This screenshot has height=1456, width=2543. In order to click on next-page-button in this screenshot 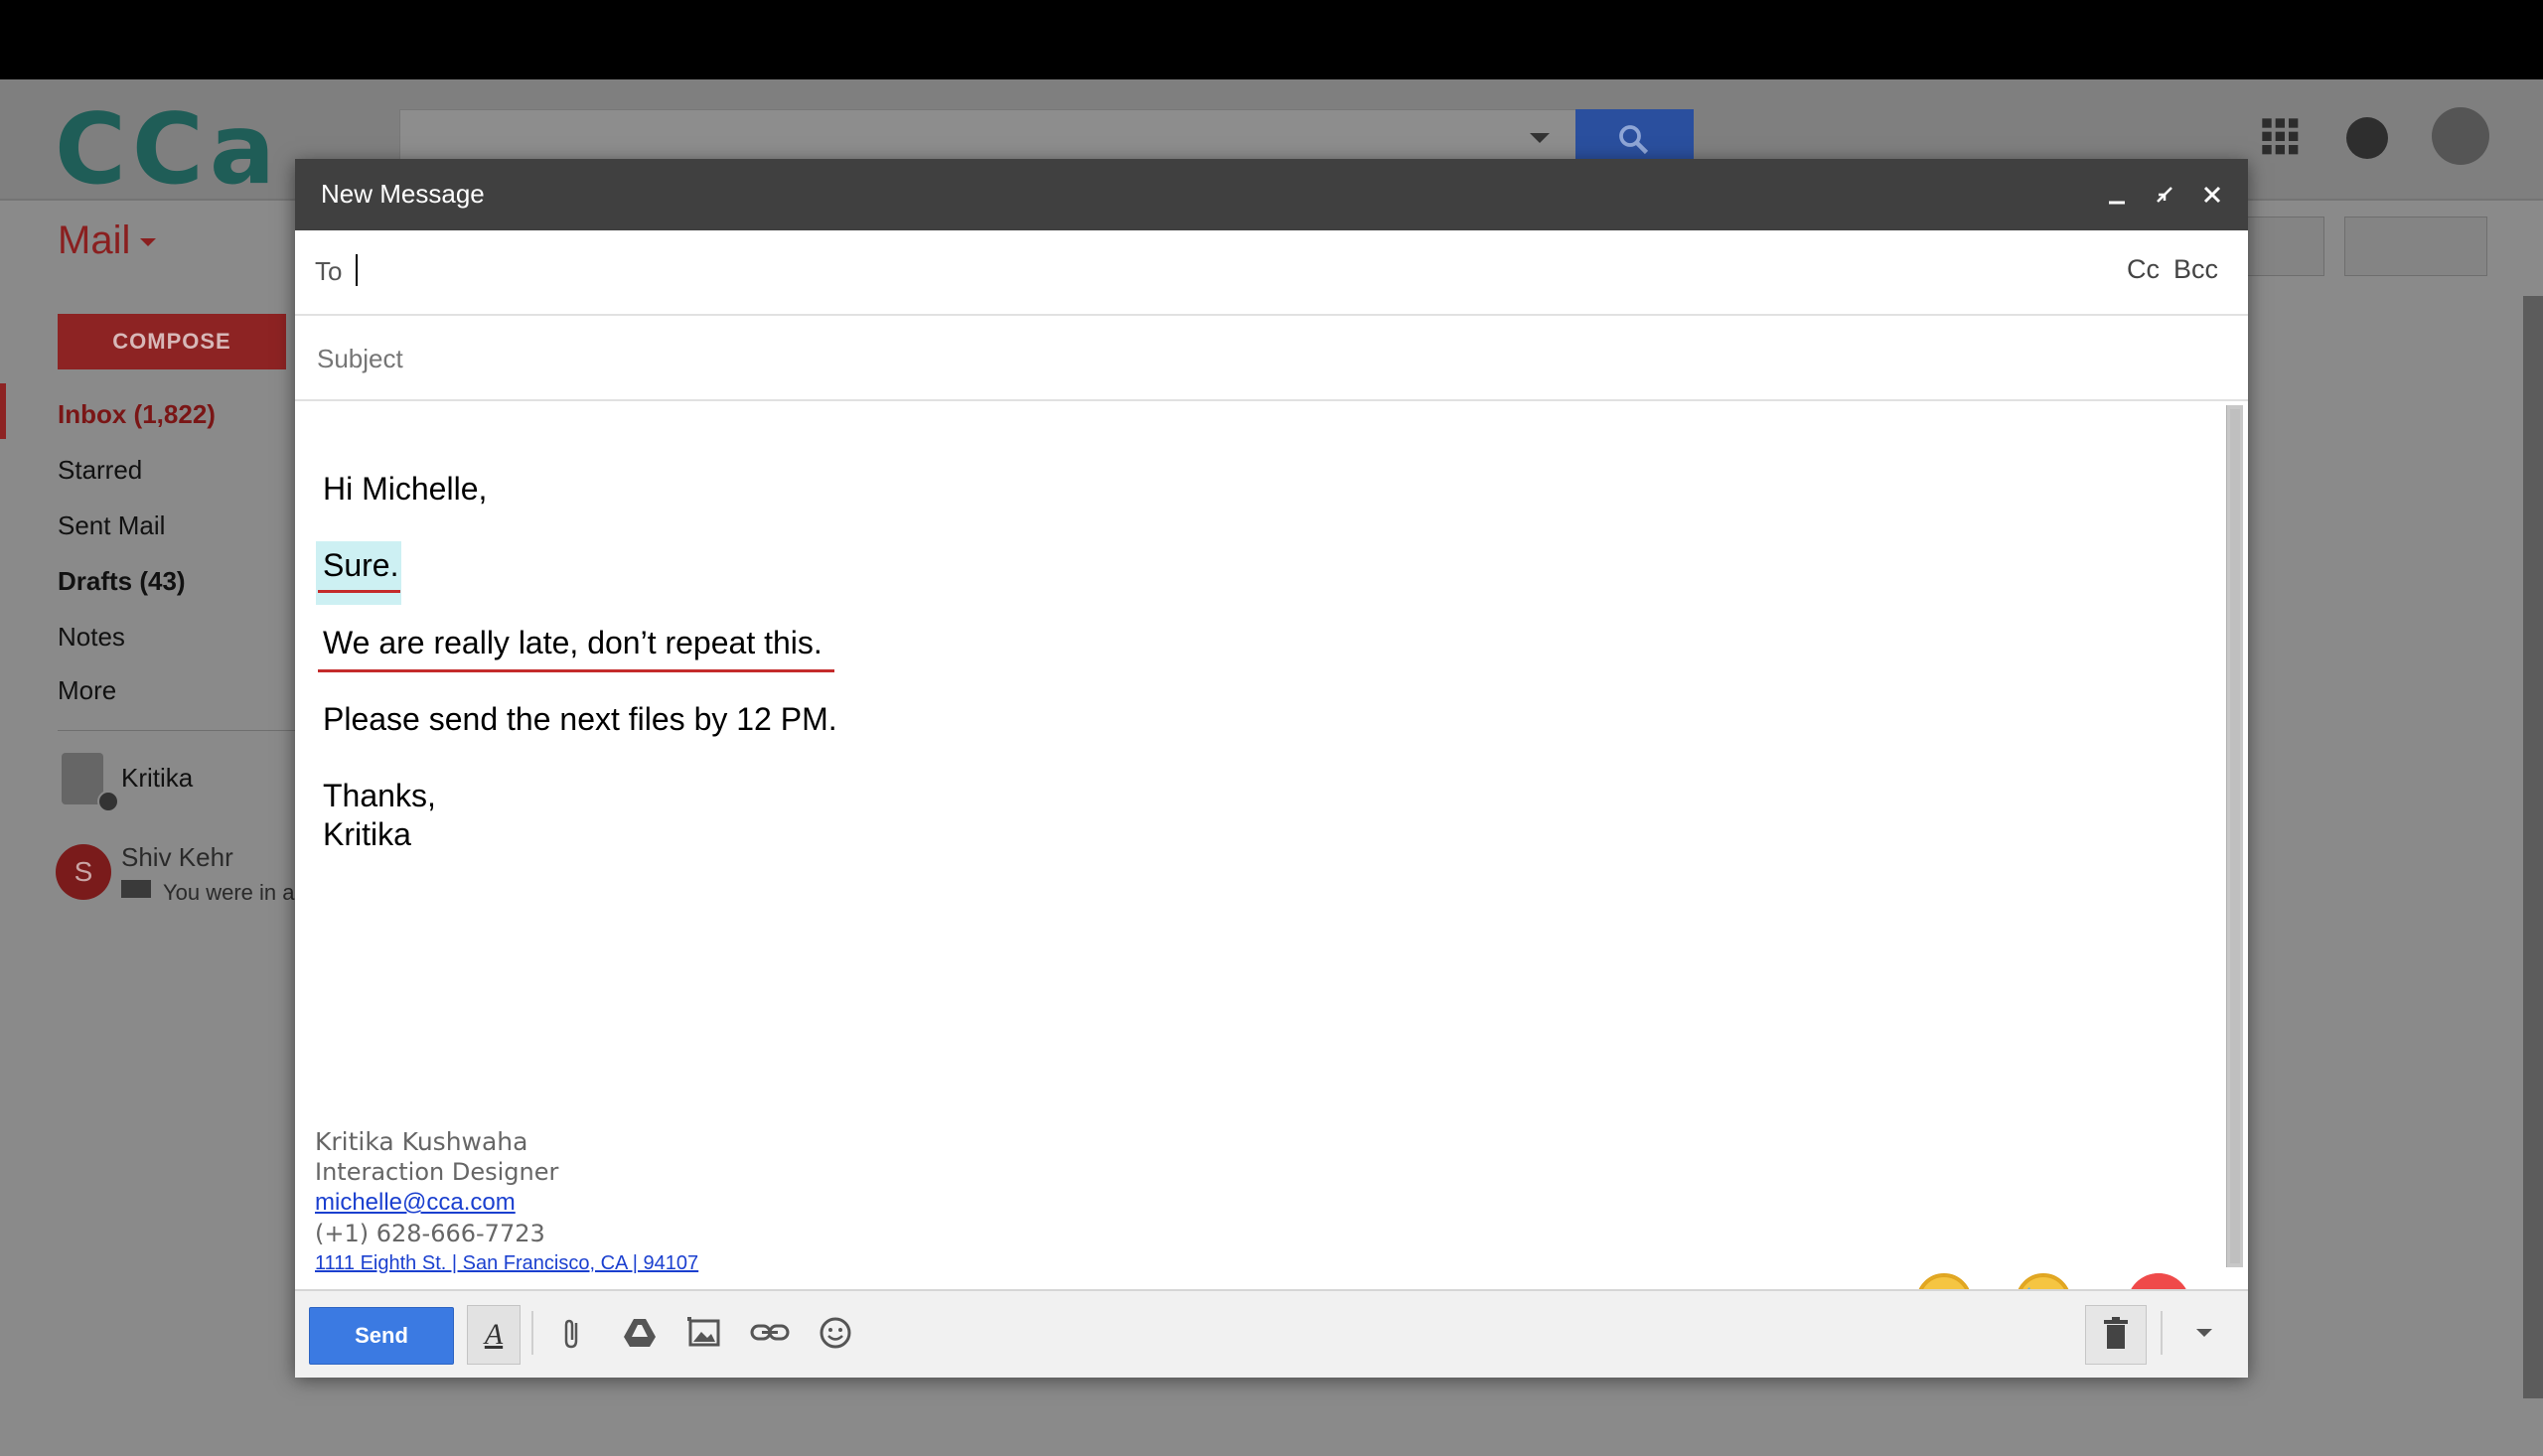, I will do `click(2285, 247)`.